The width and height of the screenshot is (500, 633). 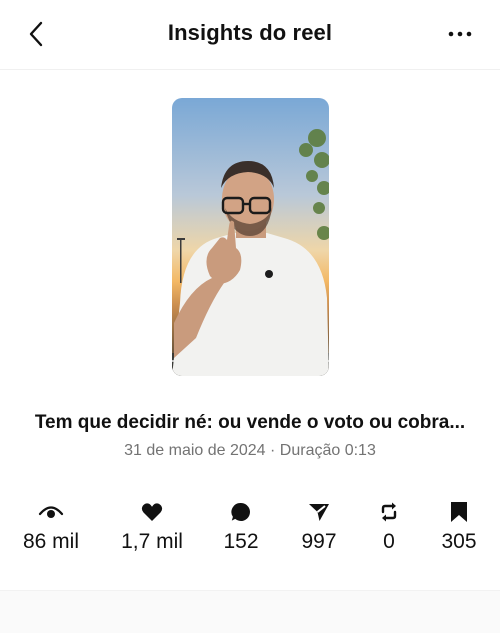 I want to click on stats-row: 86 mil 1,7 mil 152 997 0 305, so click(x=250, y=530).